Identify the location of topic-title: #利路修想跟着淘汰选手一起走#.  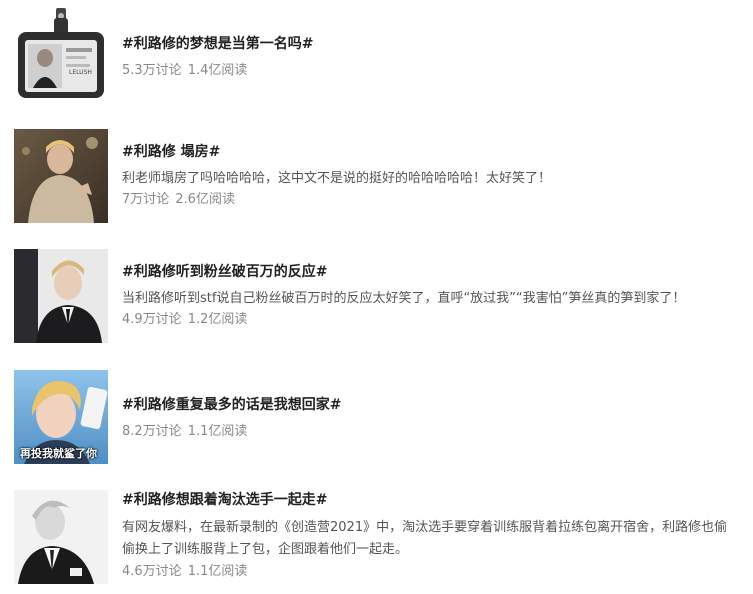
(427, 500).